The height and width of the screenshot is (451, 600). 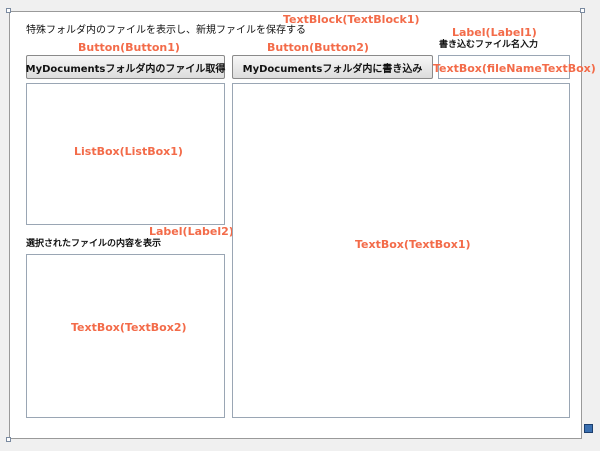 I want to click on label1: 書き込むファイル名入力, so click(x=489, y=45).